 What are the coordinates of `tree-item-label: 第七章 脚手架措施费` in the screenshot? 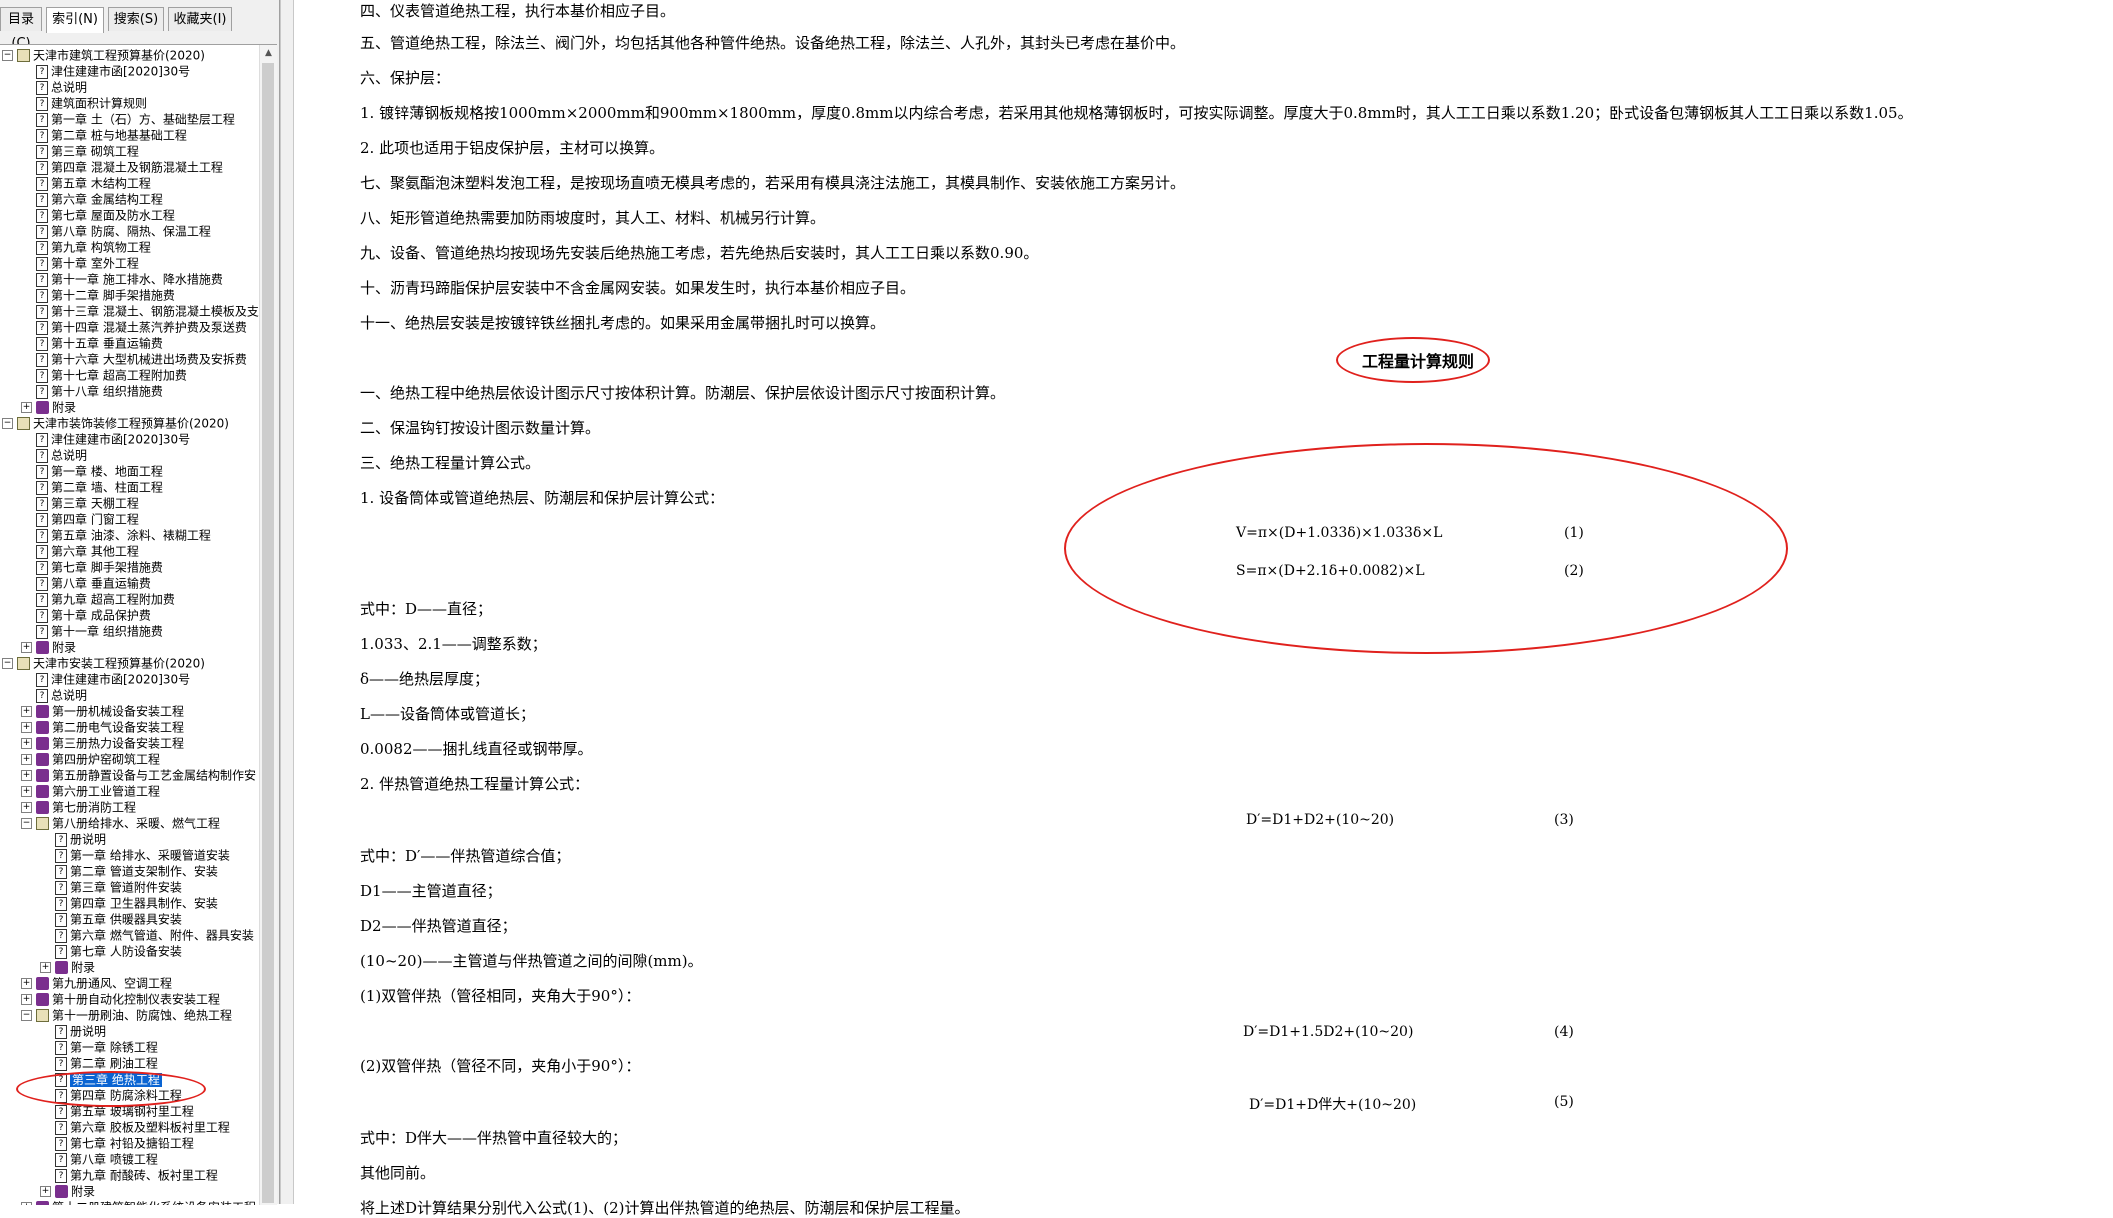 It's located at (107, 567).